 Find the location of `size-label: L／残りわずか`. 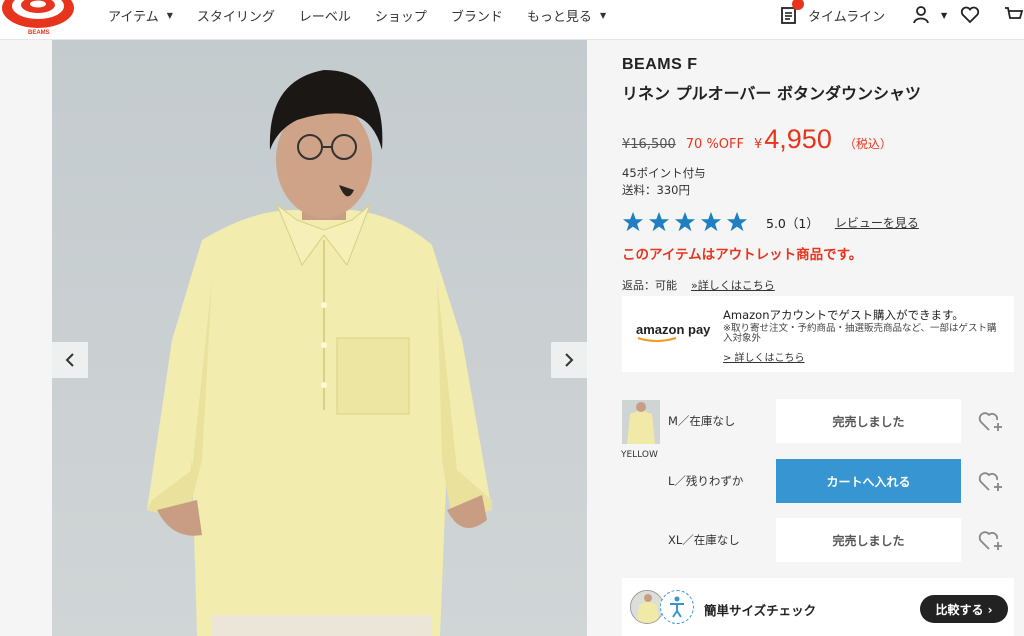

size-label: L／残りわずか is located at coordinates (706, 481).